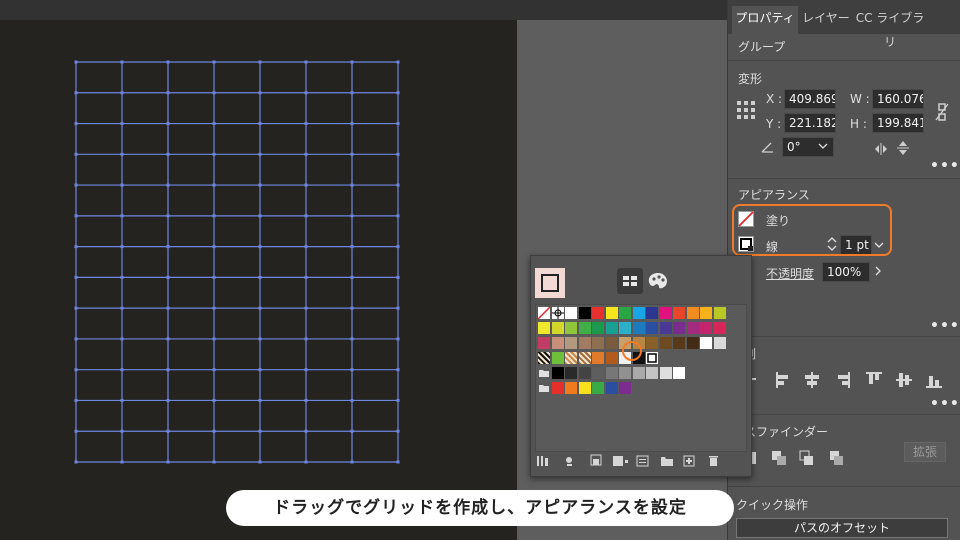 This screenshot has width=960, height=540. Describe the element at coordinates (652, 358) in the screenshot. I see `swatch-stroke-selected` at that location.